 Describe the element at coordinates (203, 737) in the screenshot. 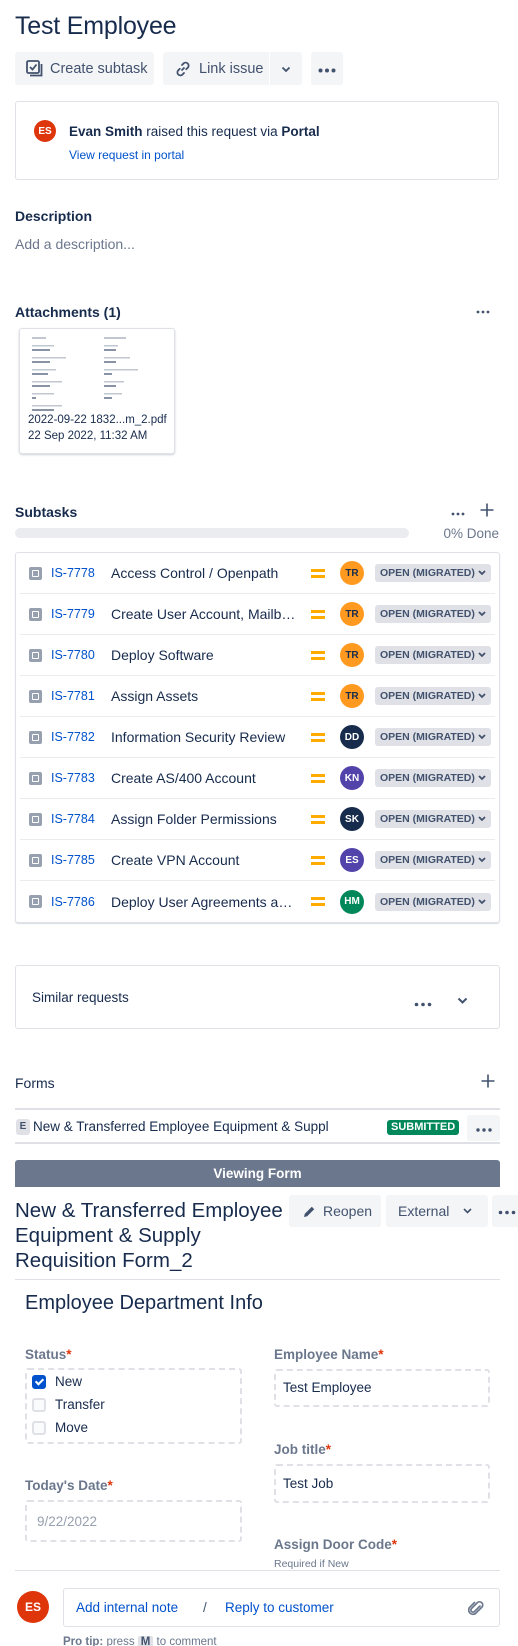

I see `subtask-summary: Information Security Review` at that location.